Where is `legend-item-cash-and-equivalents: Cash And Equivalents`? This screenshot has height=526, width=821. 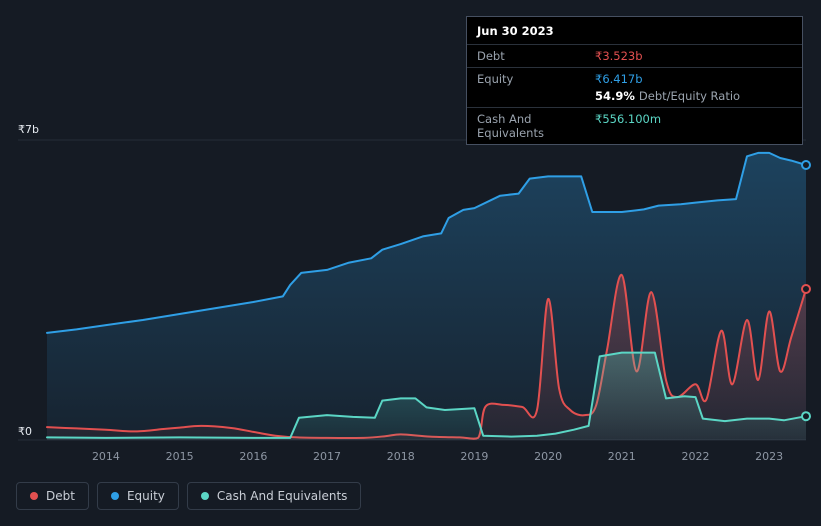 legend-item-cash-and-equivalents: Cash And Equivalents is located at coordinates (274, 496).